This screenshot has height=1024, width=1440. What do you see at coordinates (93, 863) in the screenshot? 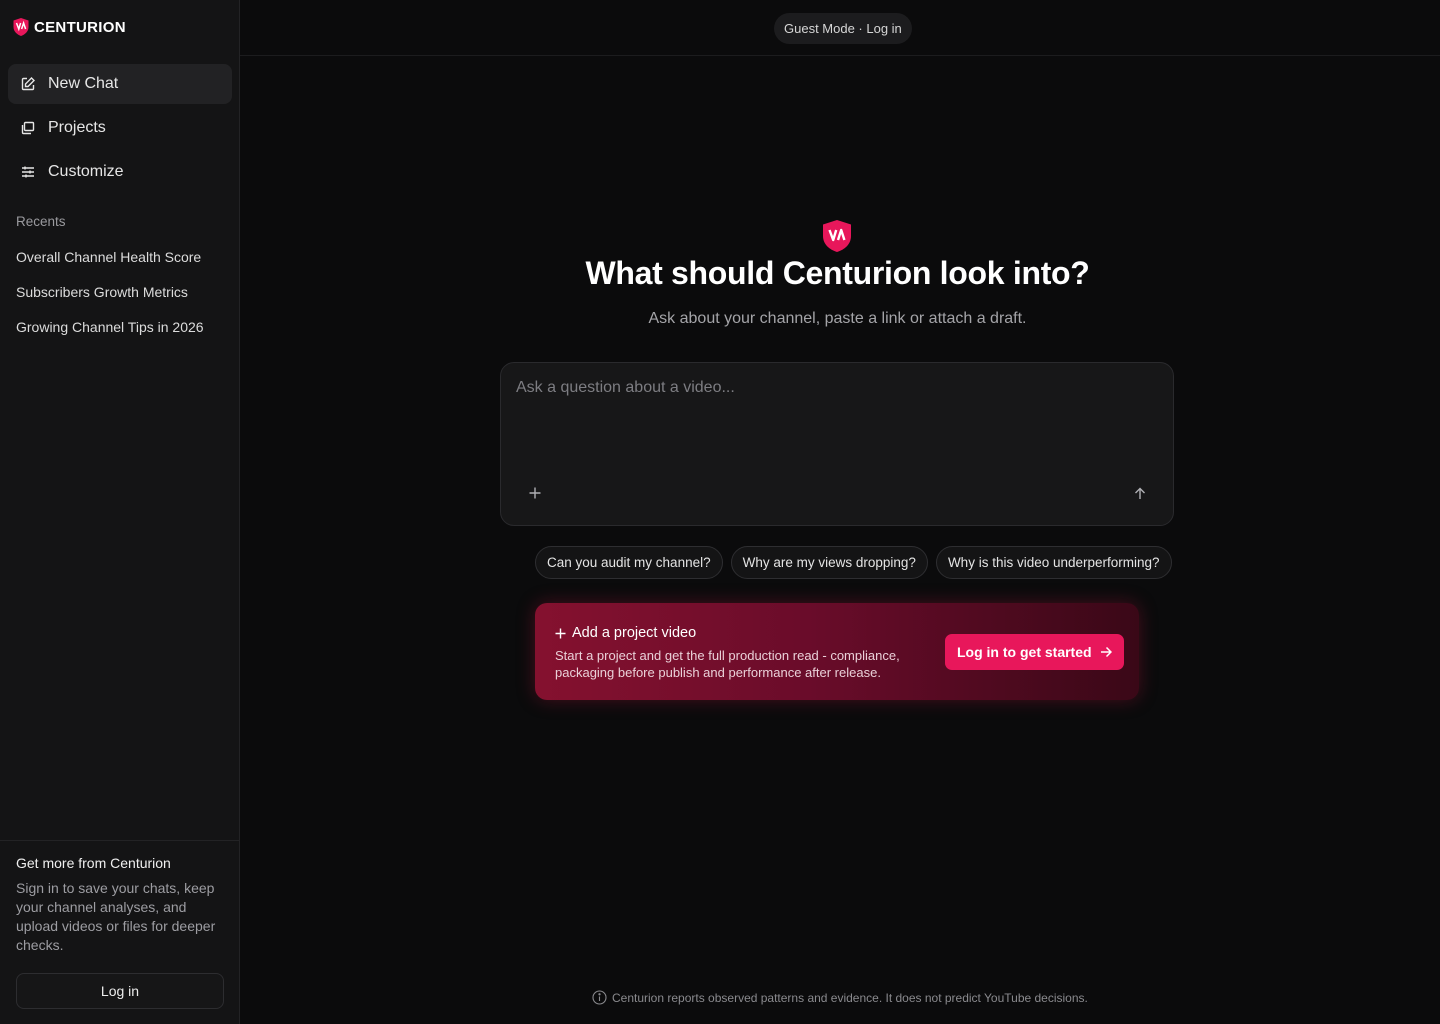
I see `signin-panel-title: Get more from Centurion` at bounding box center [93, 863].